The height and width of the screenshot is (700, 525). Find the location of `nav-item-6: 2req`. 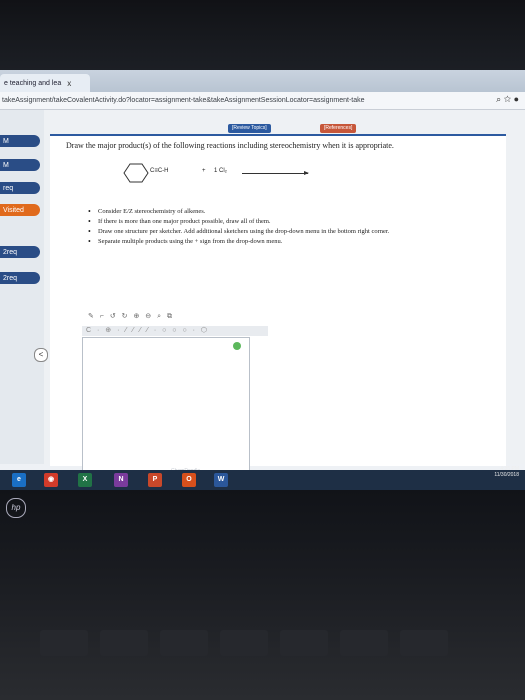

nav-item-6: 2req is located at coordinates (20, 278).